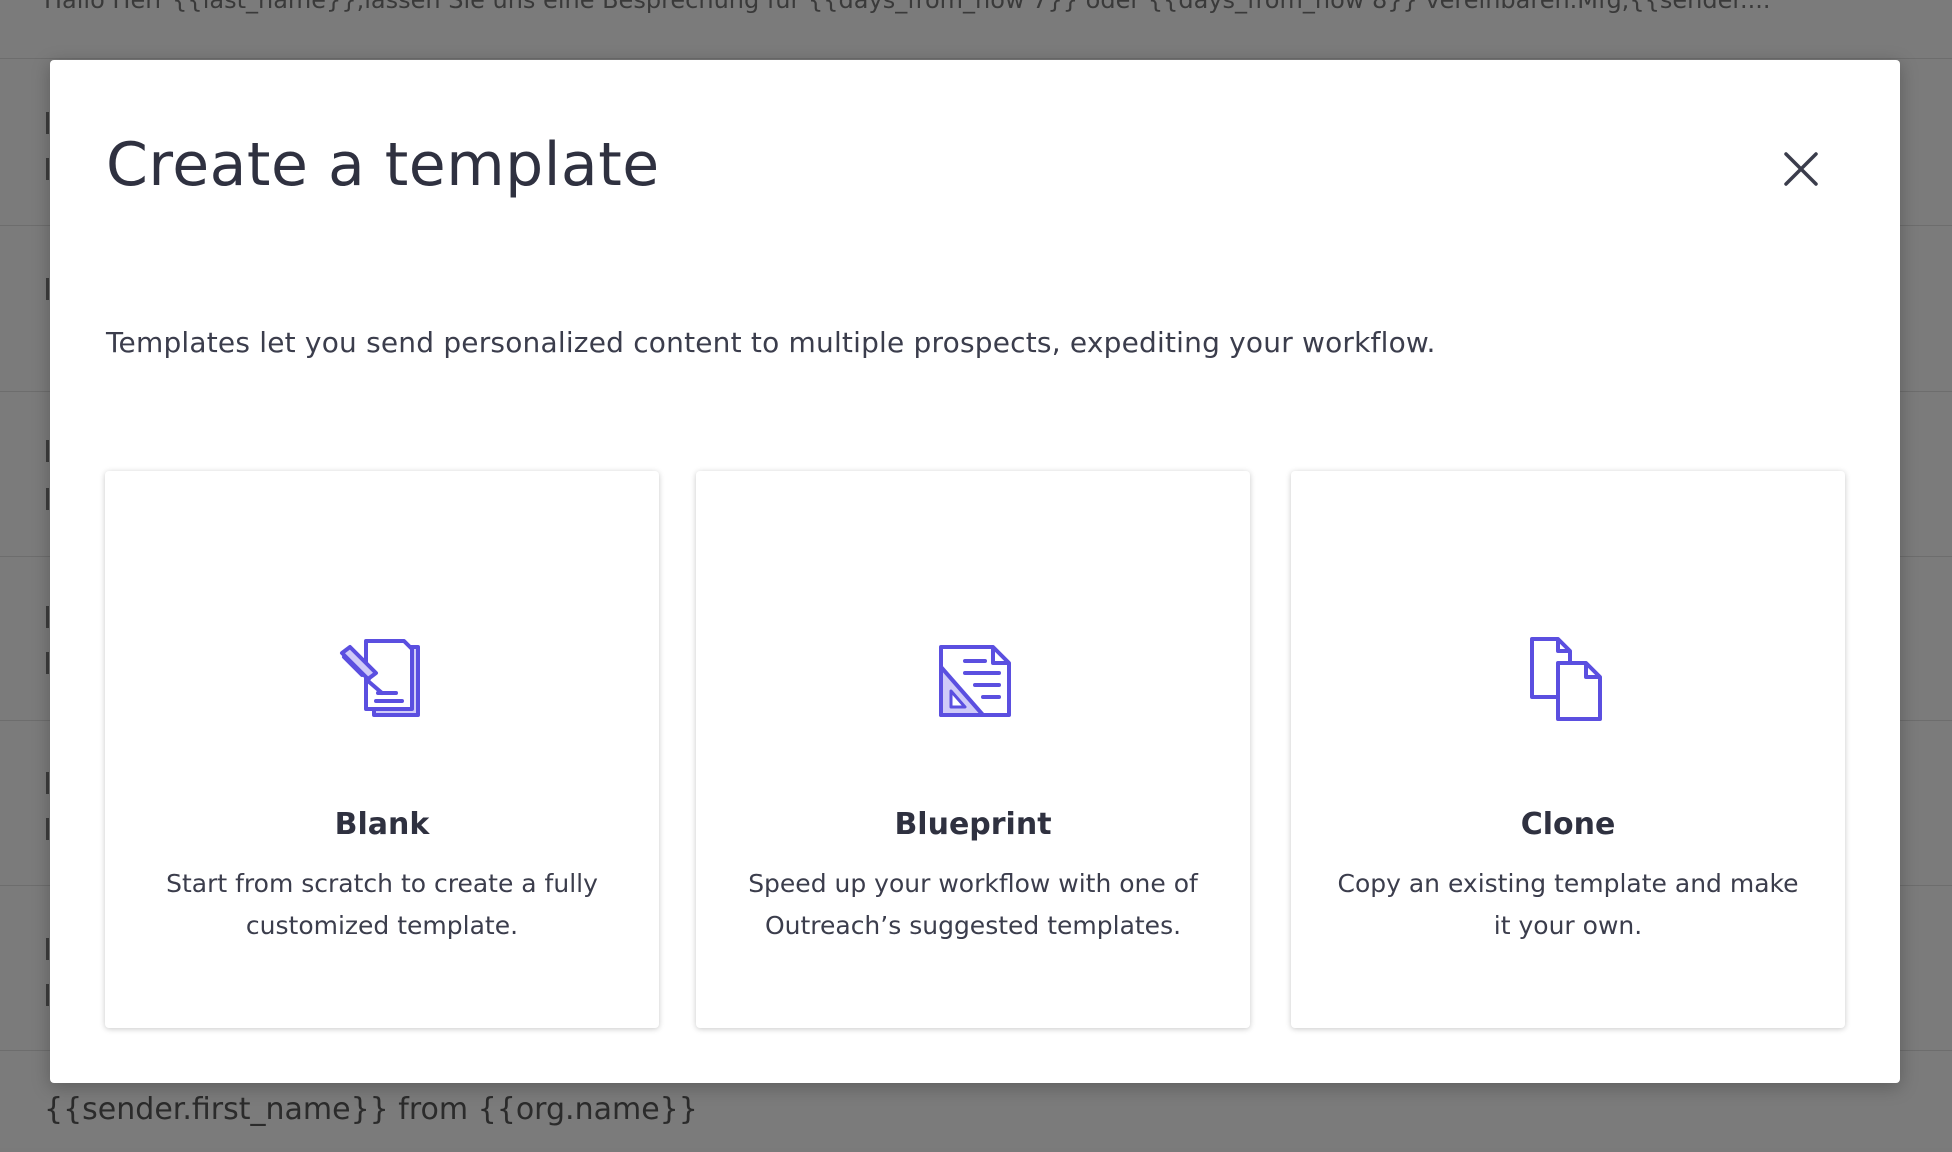 The width and height of the screenshot is (1952, 1152). I want to click on option-title: Clone, so click(1568, 824).